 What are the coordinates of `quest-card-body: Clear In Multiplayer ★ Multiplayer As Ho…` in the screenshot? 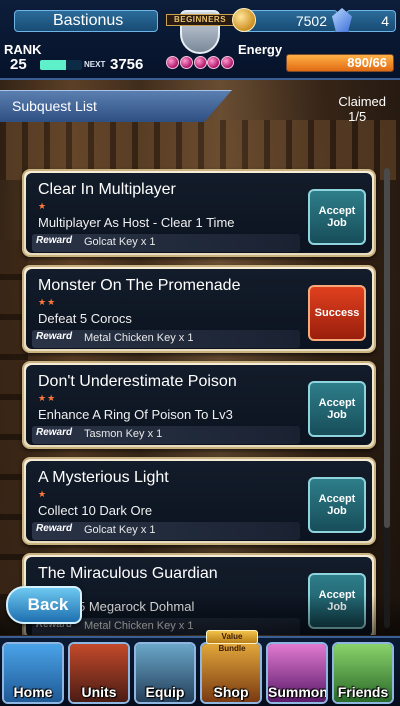 It's located at (199, 213).